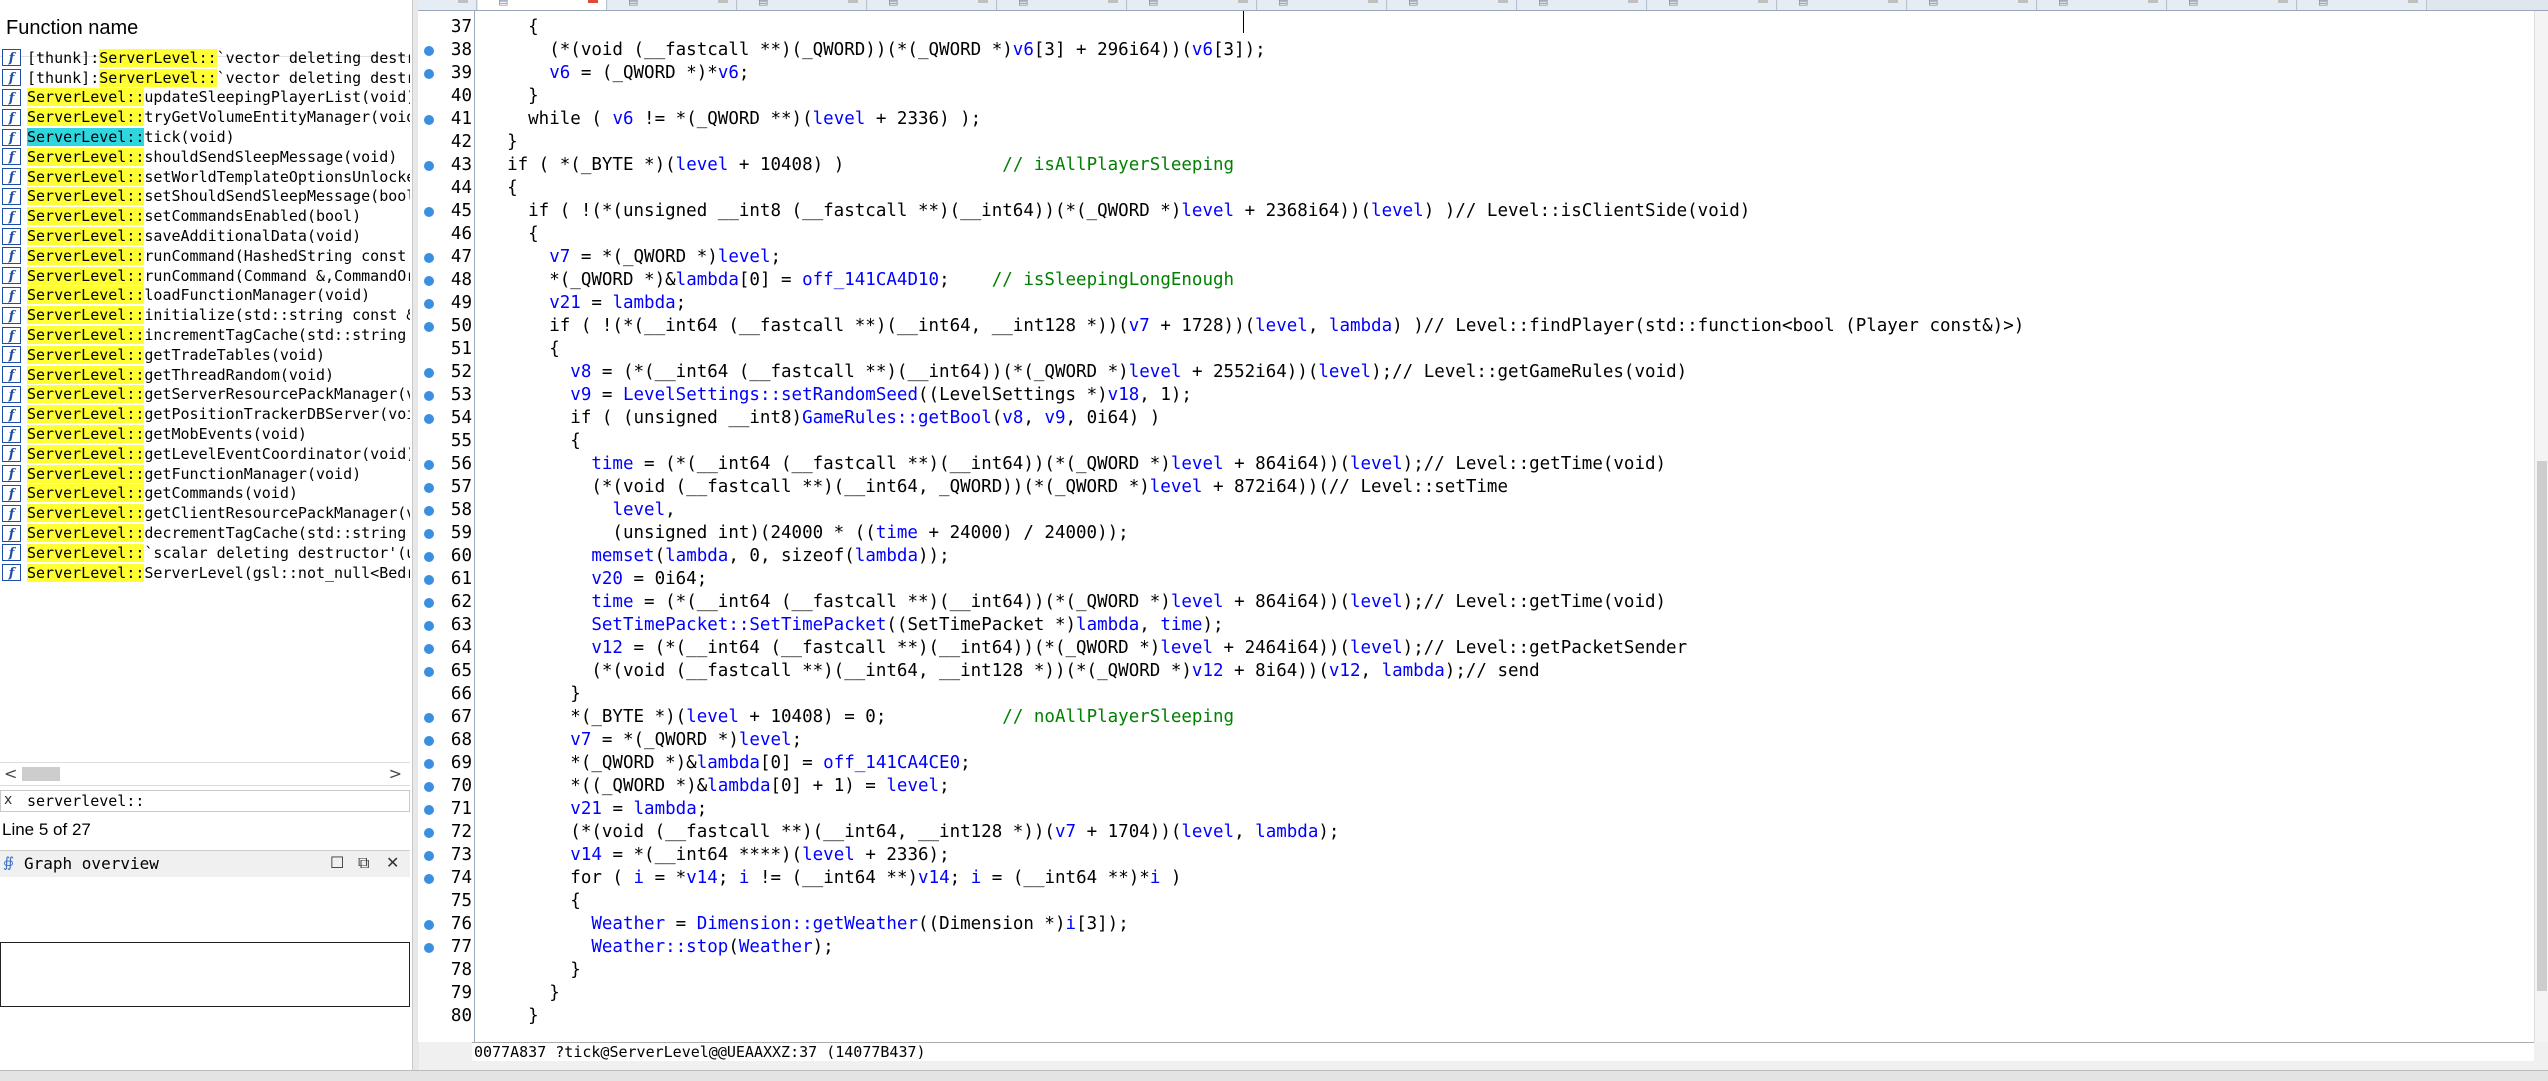  What do you see at coordinates (1476, 303) in the screenshot?
I see `code-line: 49 v21 = lambda;` at bounding box center [1476, 303].